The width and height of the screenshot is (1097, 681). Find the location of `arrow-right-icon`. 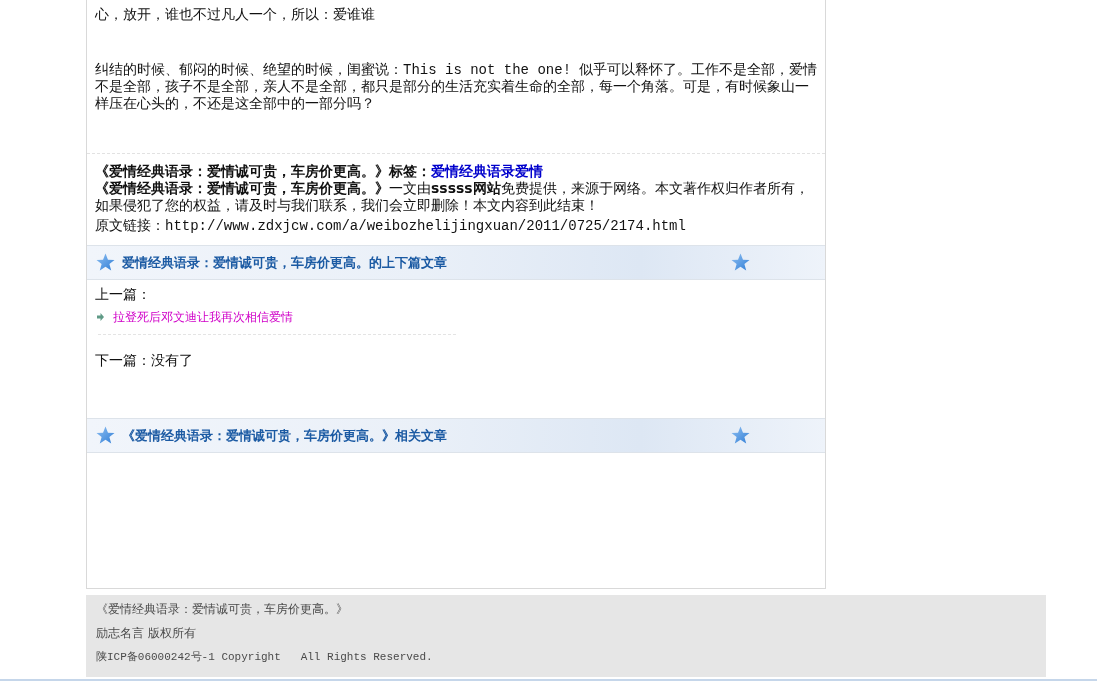

arrow-right-icon is located at coordinates (100, 317).